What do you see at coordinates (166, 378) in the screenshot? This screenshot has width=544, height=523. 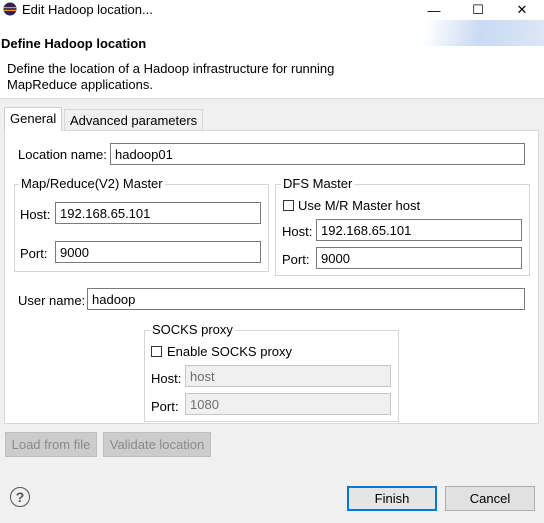 I see `socks-host-label: Host:` at bounding box center [166, 378].